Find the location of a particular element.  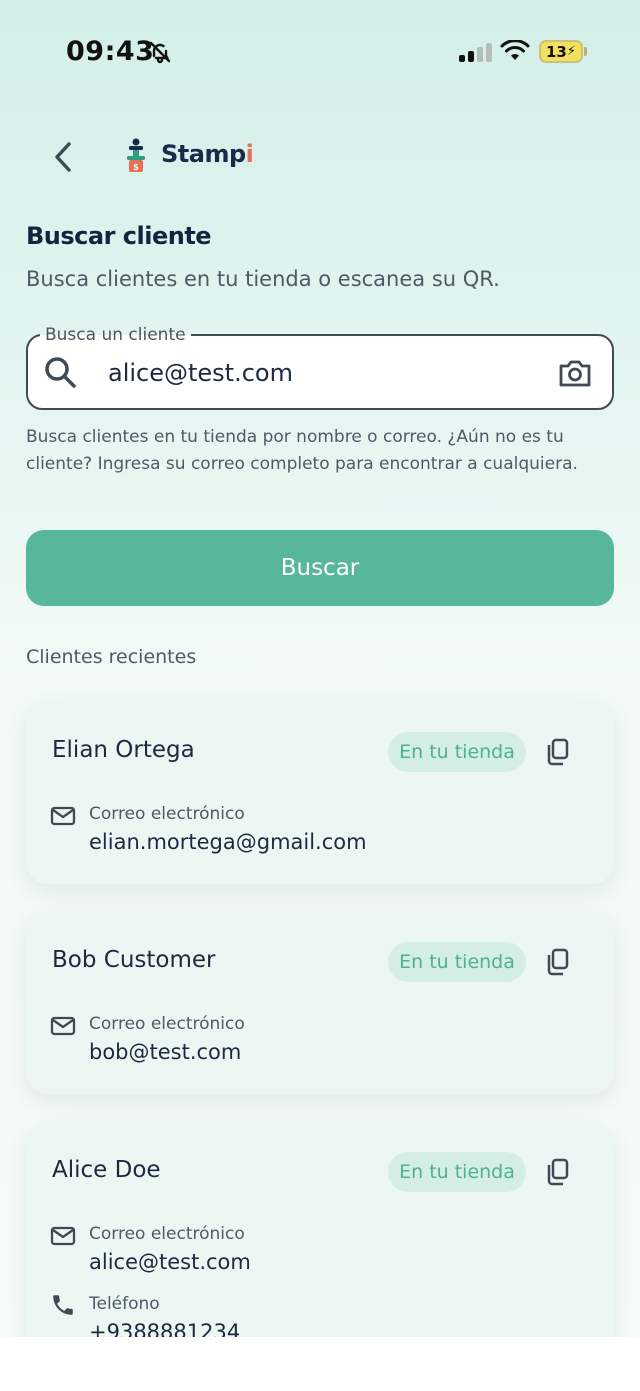

battery-icon: 13 ⚡ is located at coordinates (561, 51).